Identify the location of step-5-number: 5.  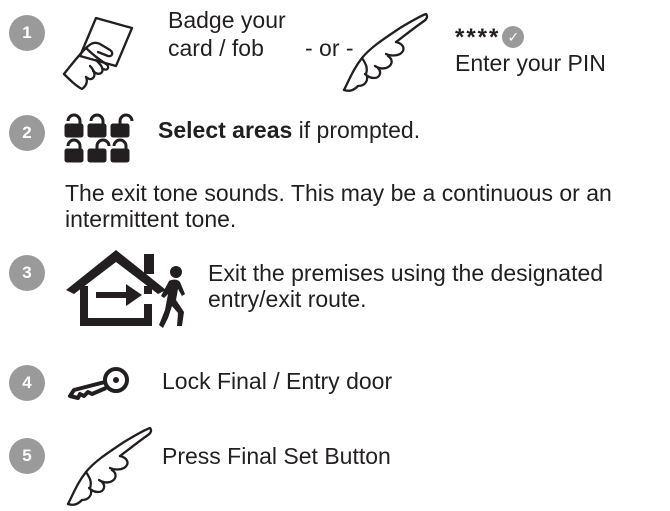
(27, 456).